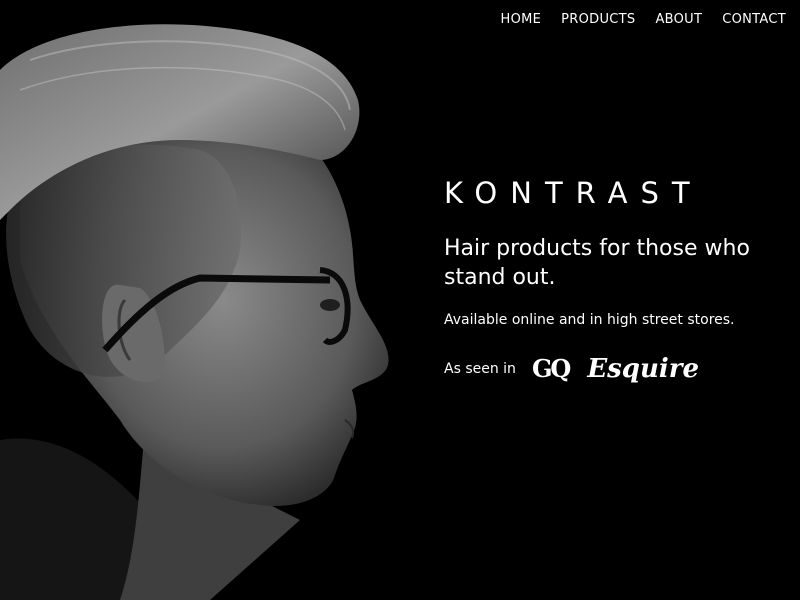  I want to click on as-seen-in: As seen in GQ Esquire, so click(614, 369).